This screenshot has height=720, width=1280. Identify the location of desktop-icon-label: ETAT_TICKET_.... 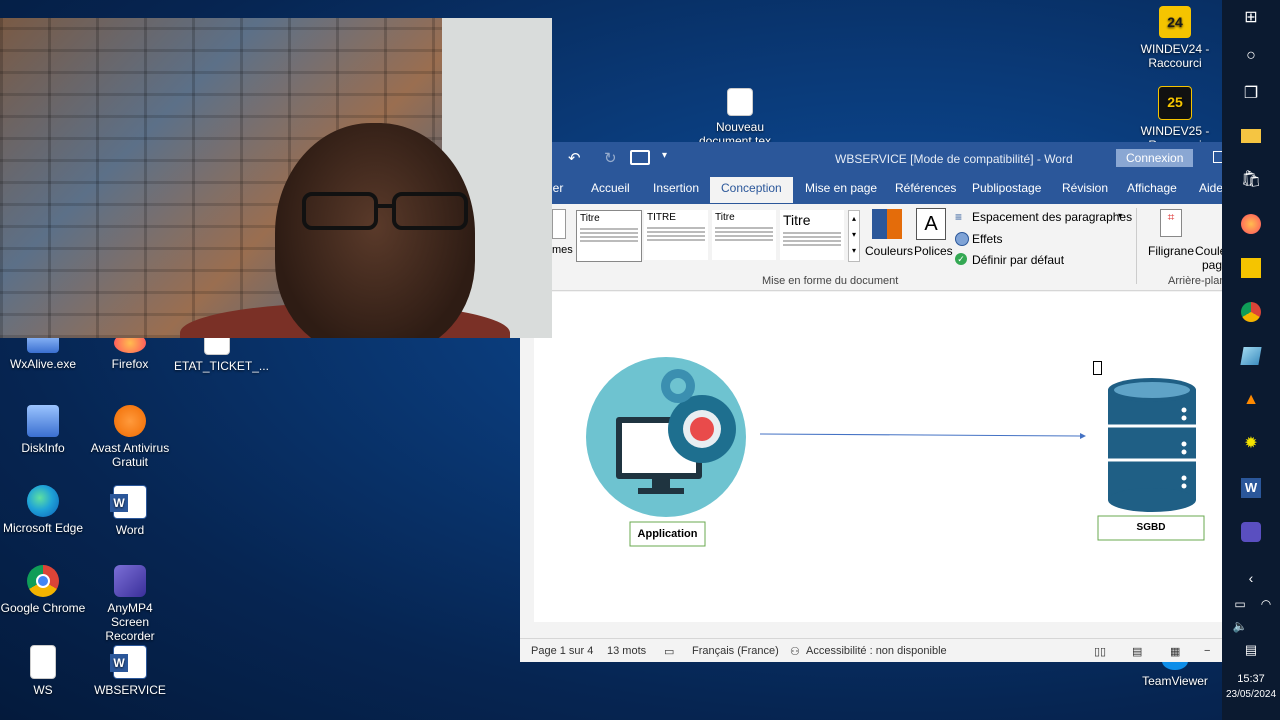
(221, 366).